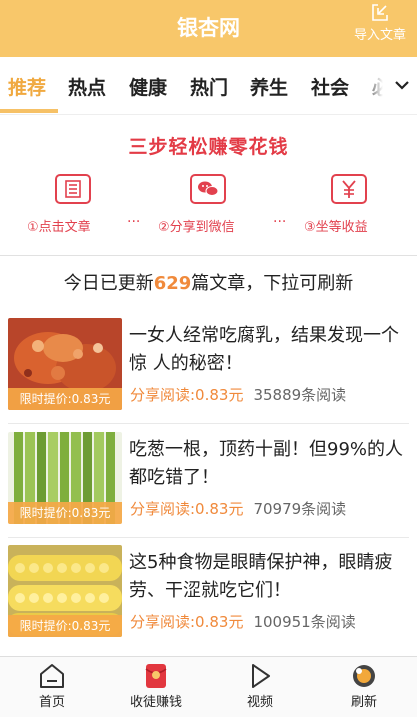 Image resolution: width=417 pixels, height=717 pixels. I want to click on nav-refresh: 刷新, so click(364, 687).